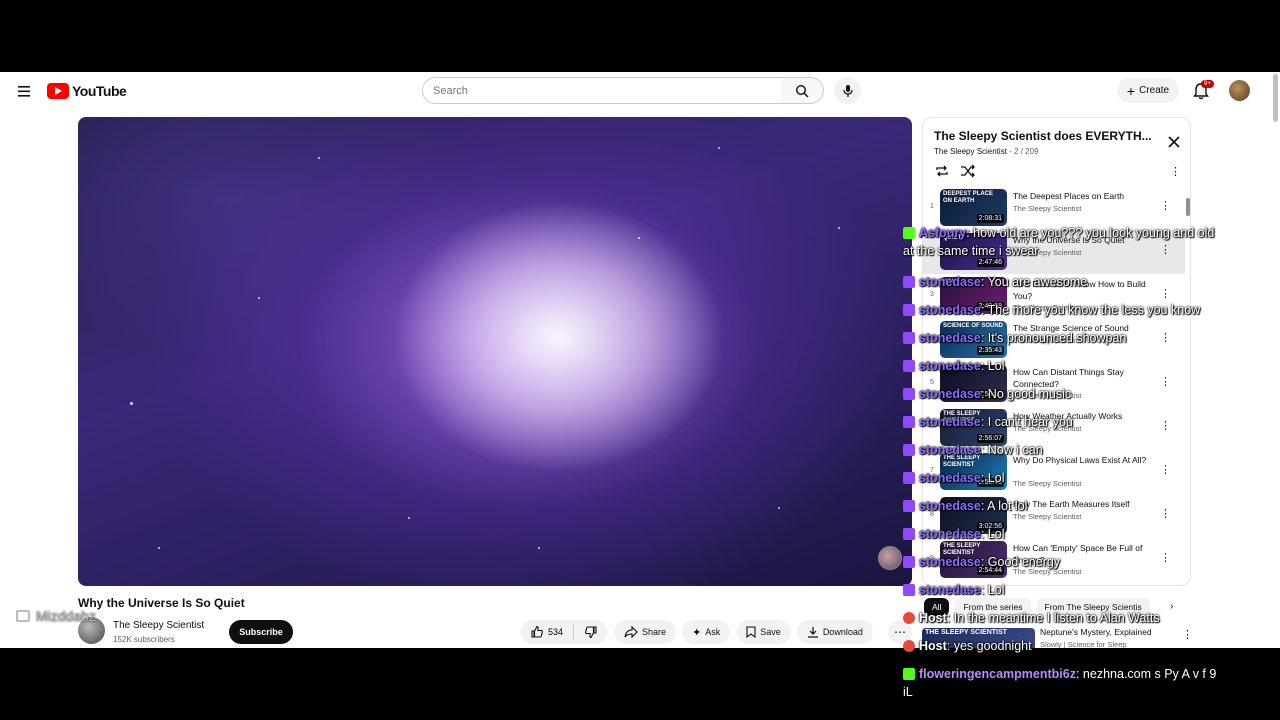  What do you see at coordinates (607, 90) in the screenshot?
I see `search-input` at bounding box center [607, 90].